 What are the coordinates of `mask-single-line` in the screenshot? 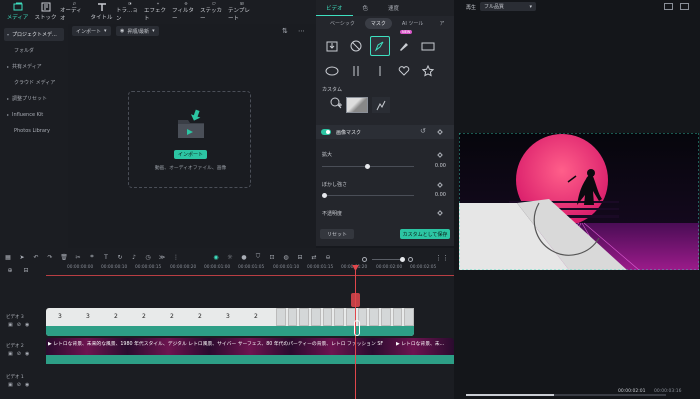 It's located at (380, 71).